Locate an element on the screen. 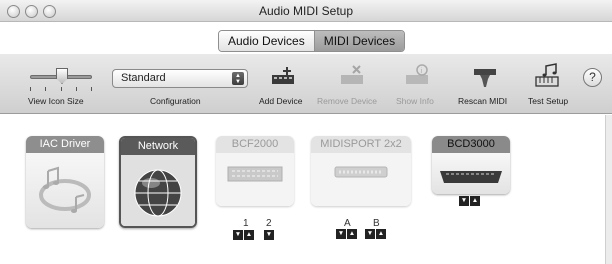 The width and height of the screenshot is (612, 264). device-name: MIDISPORT 2x2 is located at coordinates (361, 144).